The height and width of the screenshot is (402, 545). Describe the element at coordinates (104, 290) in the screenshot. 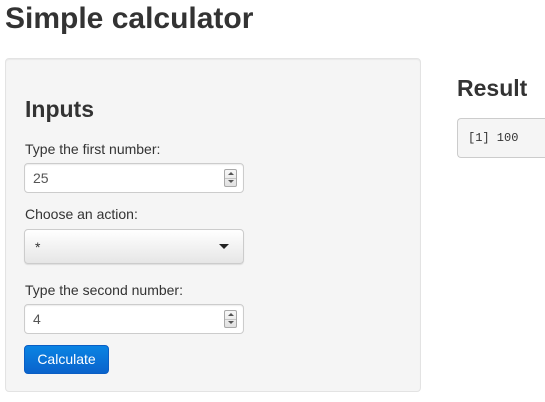

I see `second-number-label: Type the second number:` at that location.